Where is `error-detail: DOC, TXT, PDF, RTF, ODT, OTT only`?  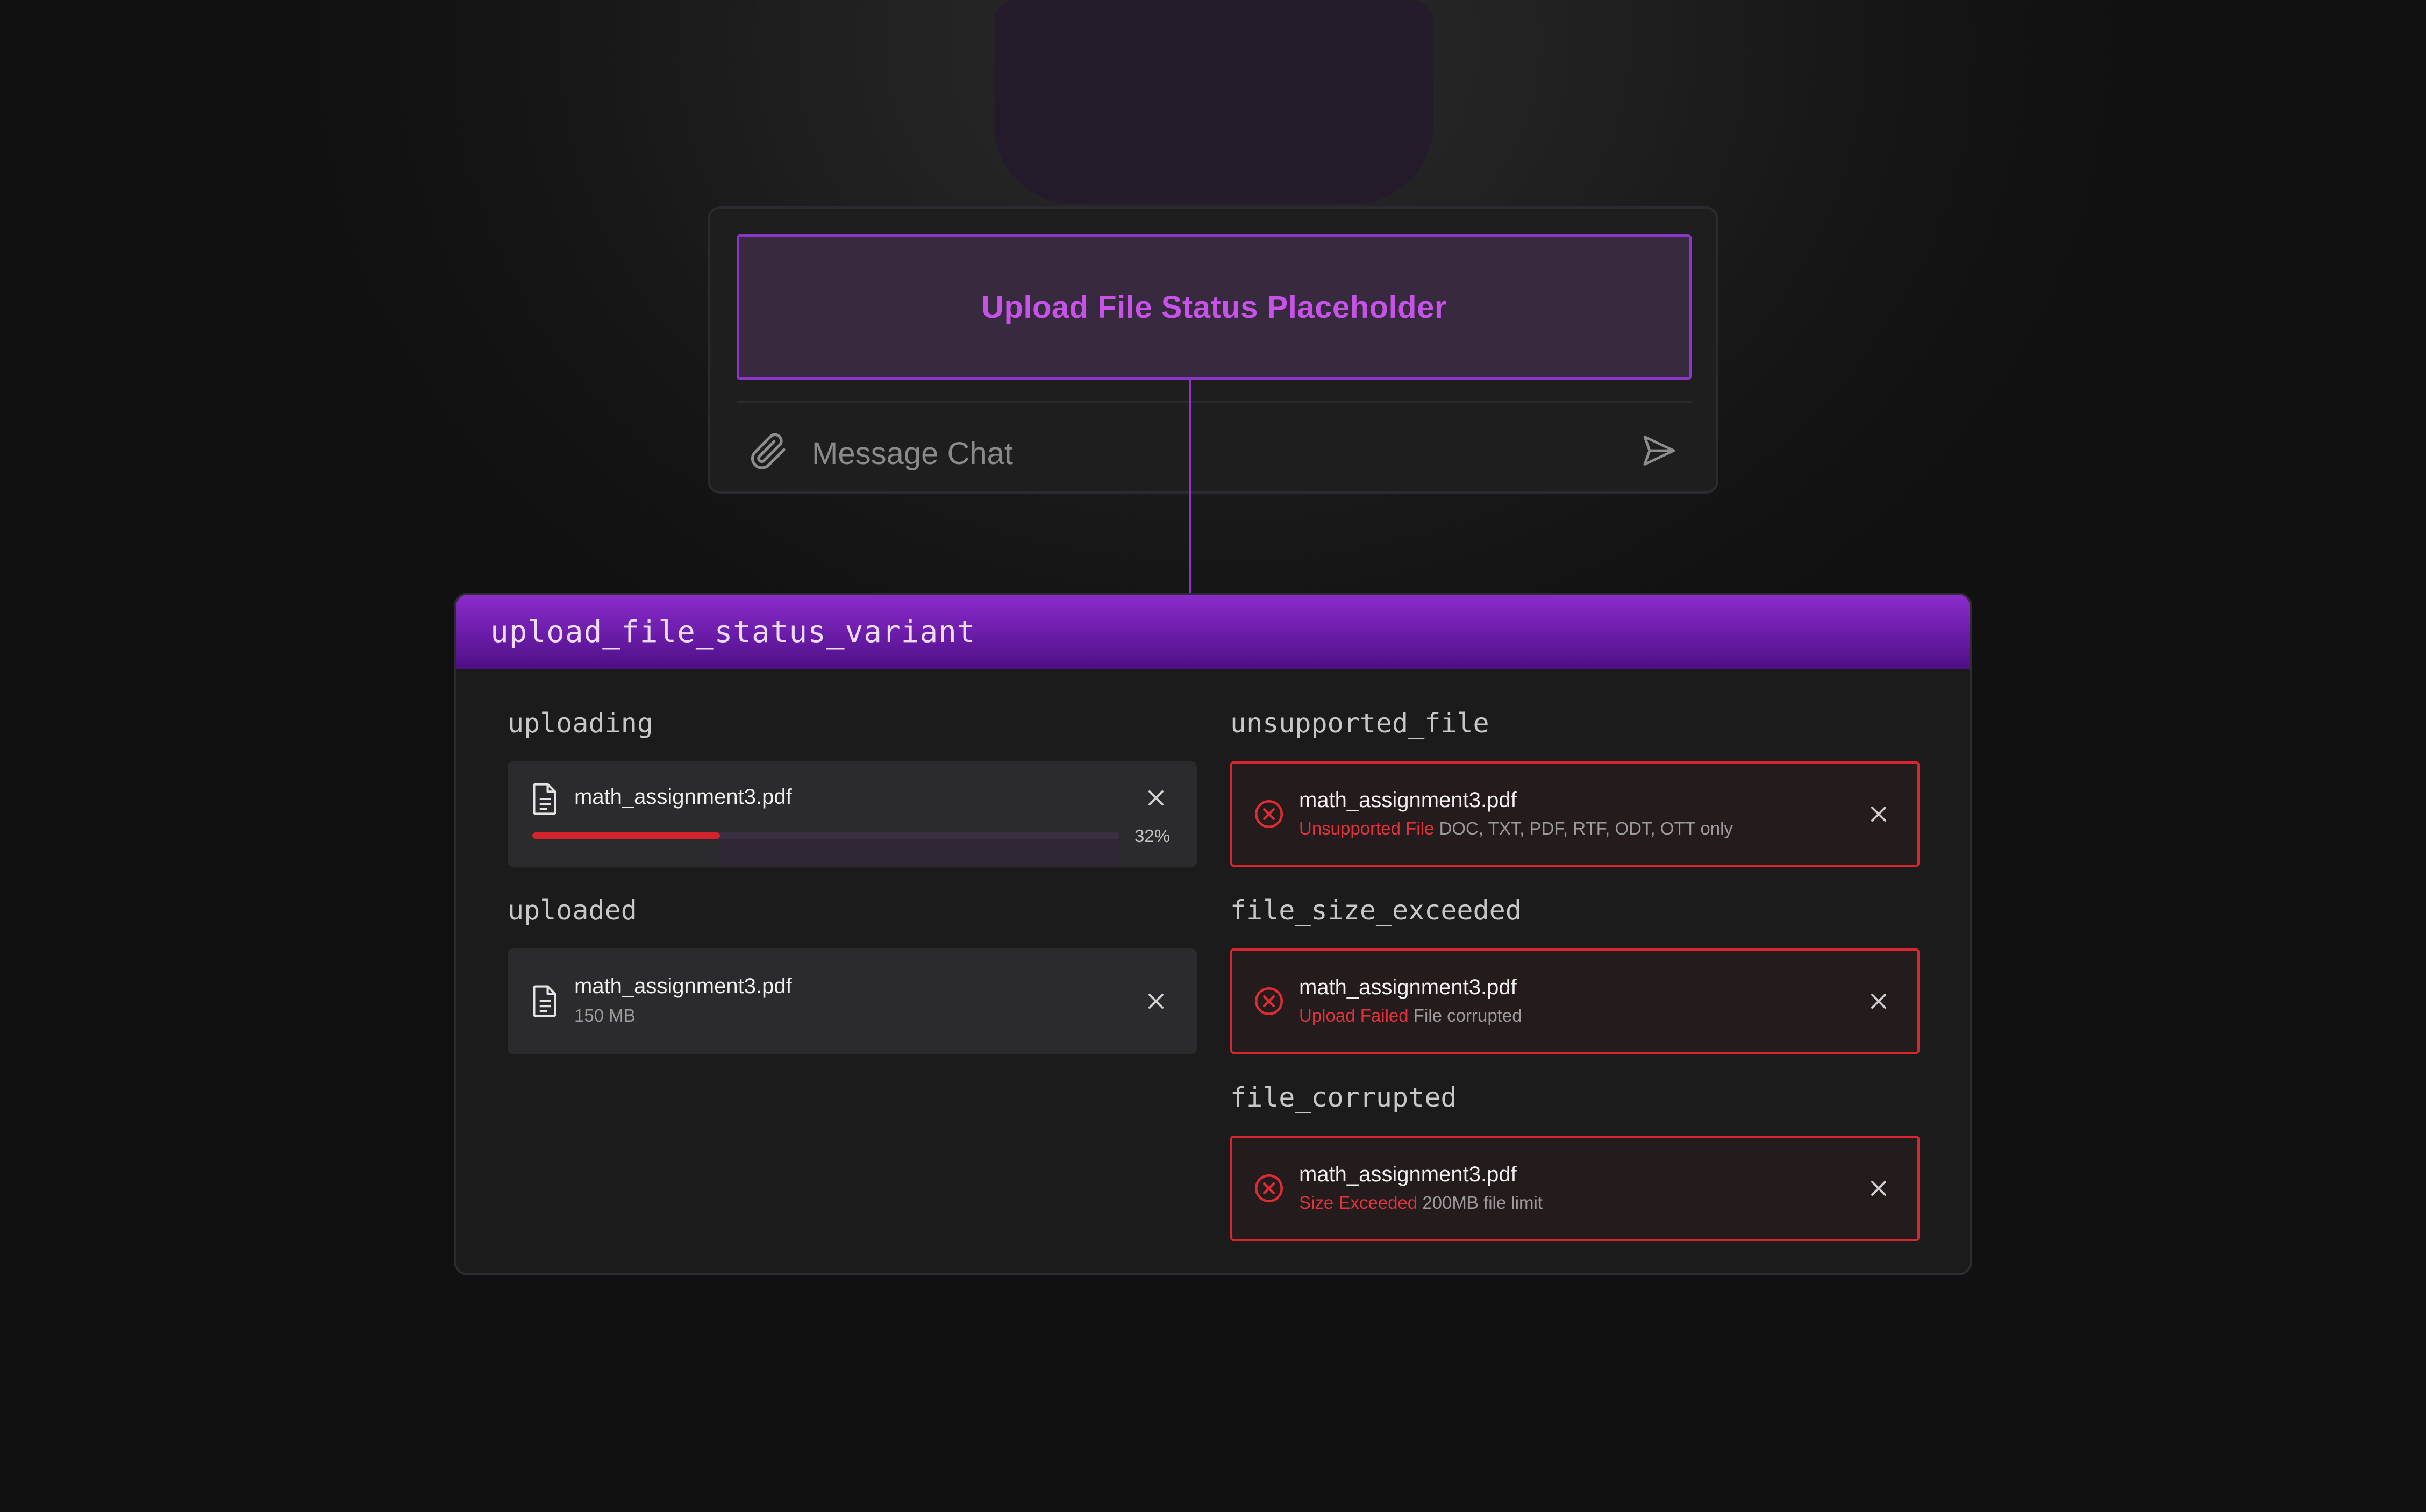 error-detail: DOC, TXT, PDF, RTF, ODT, OTT only is located at coordinates (1586, 828).